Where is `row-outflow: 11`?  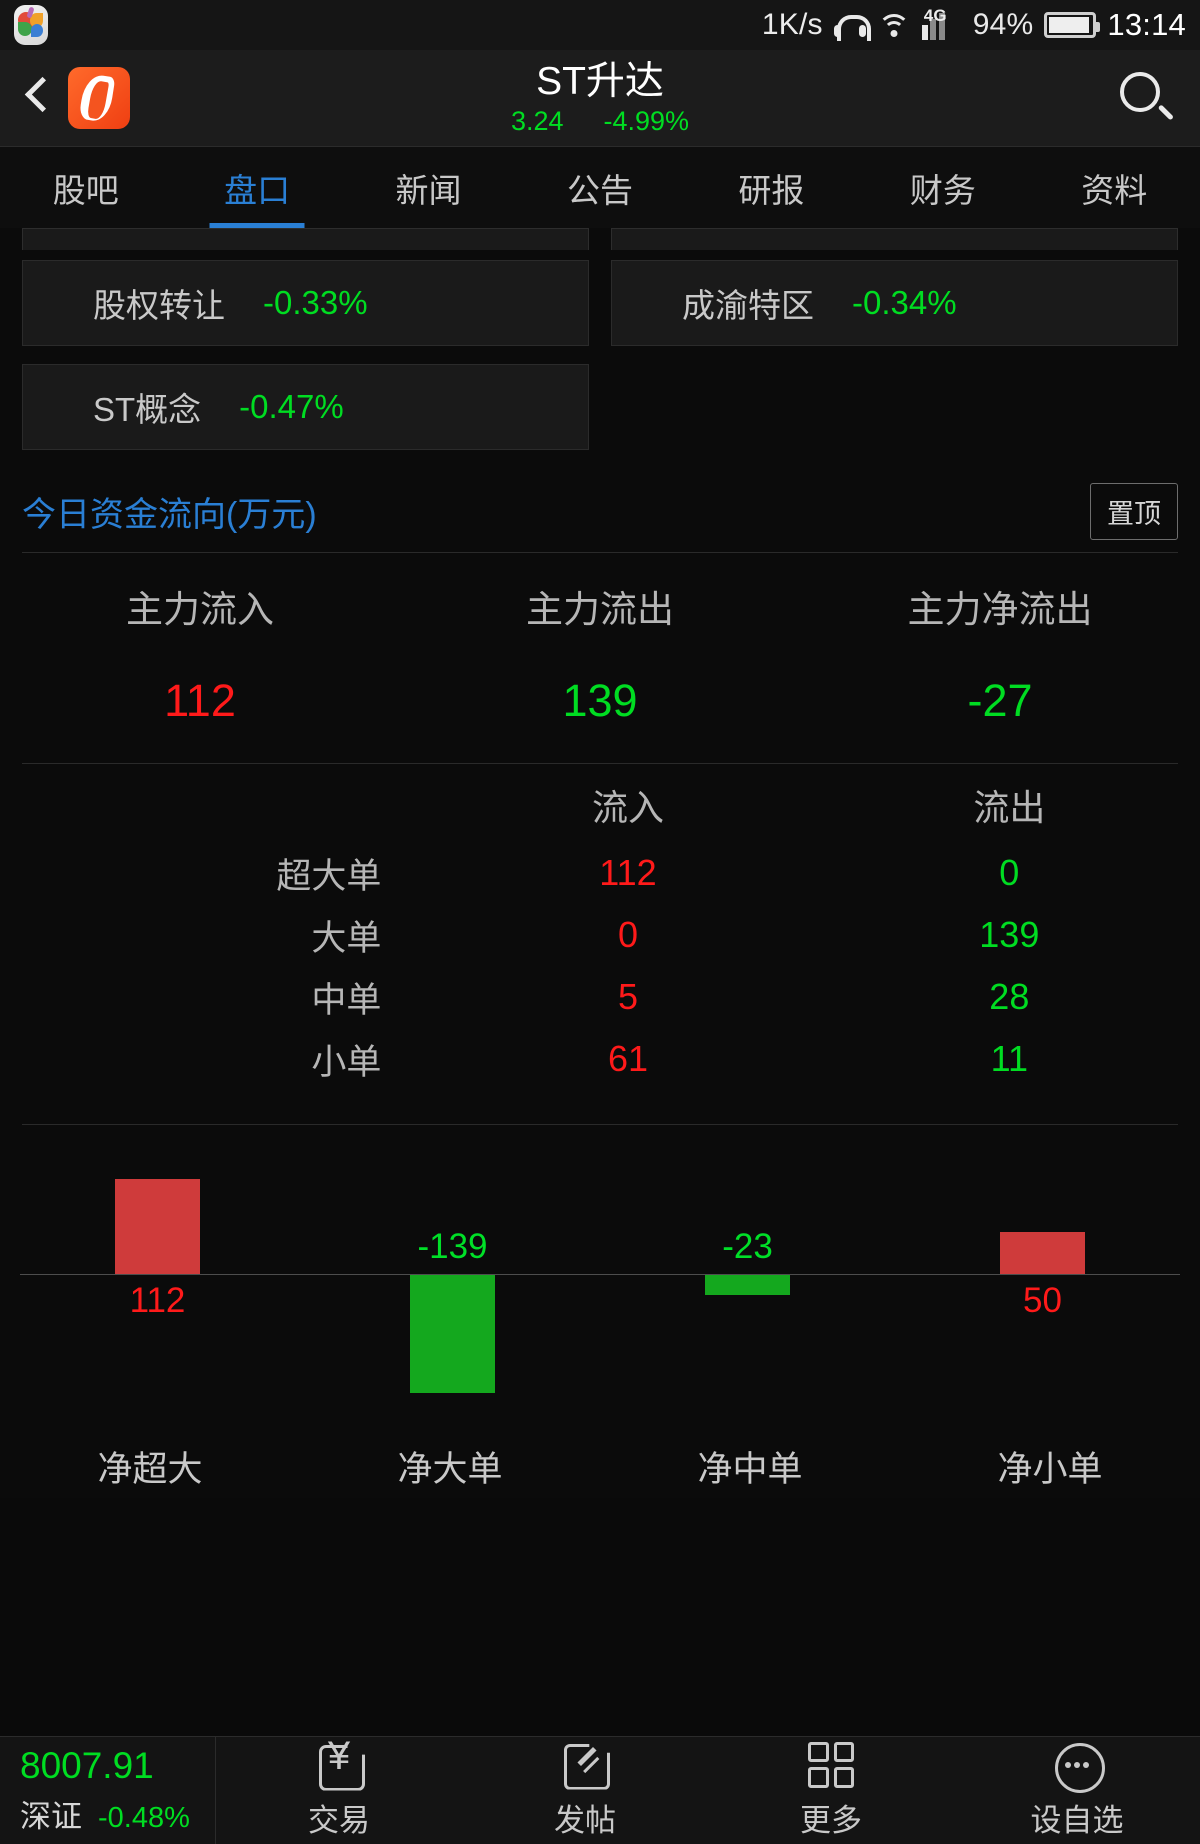 row-outflow: 11 is located at coordinates (1009, 1058).